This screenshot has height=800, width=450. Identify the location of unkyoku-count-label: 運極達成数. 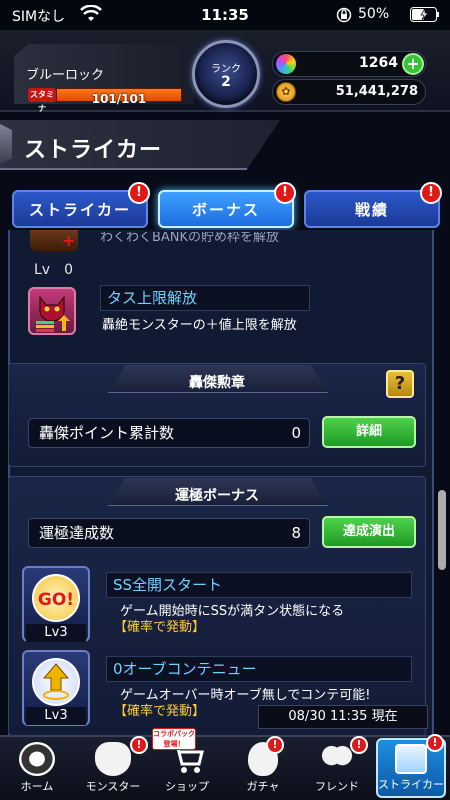
(77, 533).